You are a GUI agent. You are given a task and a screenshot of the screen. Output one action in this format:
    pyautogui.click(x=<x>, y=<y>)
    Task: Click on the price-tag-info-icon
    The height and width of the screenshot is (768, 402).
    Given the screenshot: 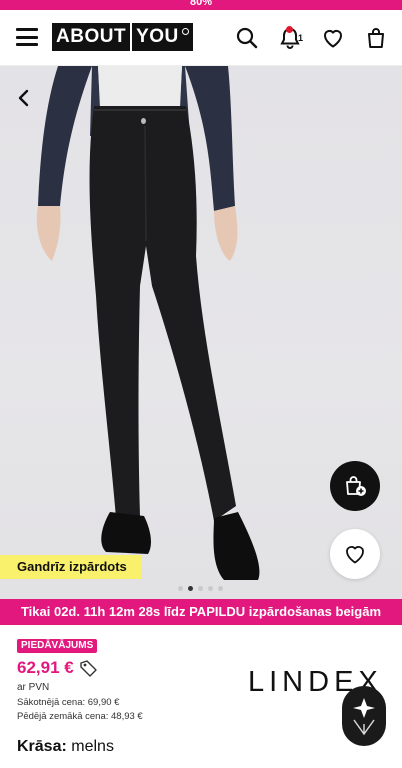 What is the action you would take?
    pyautogui.click(x=89, y=668)
    